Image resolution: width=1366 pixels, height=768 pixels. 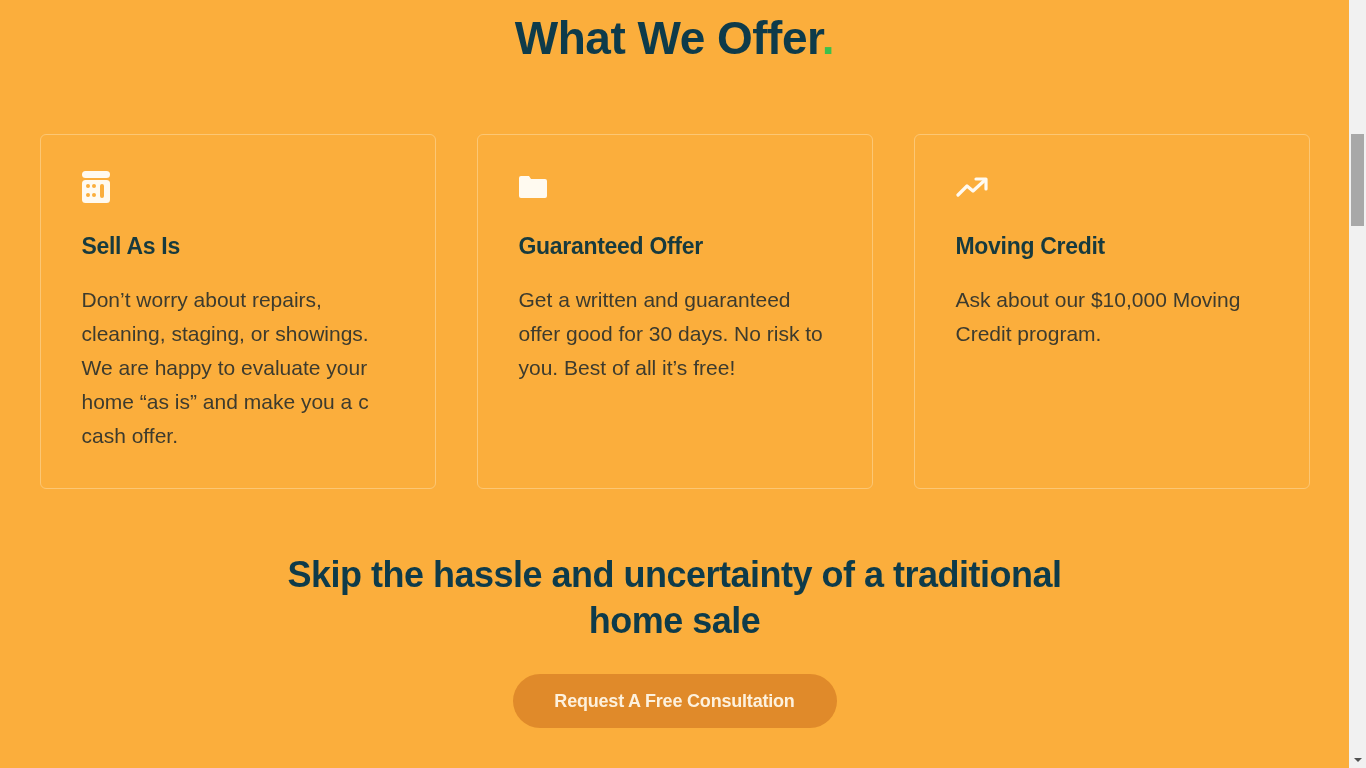 What do you see at coordinates (674, 598) in the screenshot?
I see `cta-heading: Skip the hassle and uncertainty of a traditional home sale` at bounding box center [674, 598].